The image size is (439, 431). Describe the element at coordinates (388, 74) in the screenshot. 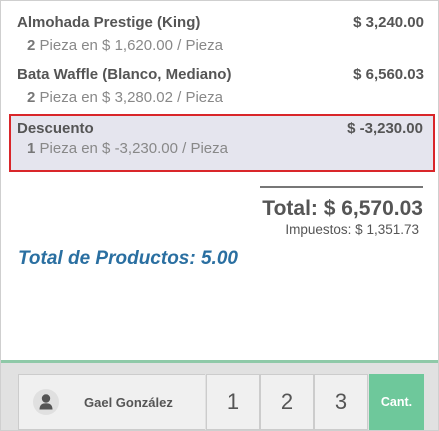

I see `orderline-price: $ 6,560.03` at that location.